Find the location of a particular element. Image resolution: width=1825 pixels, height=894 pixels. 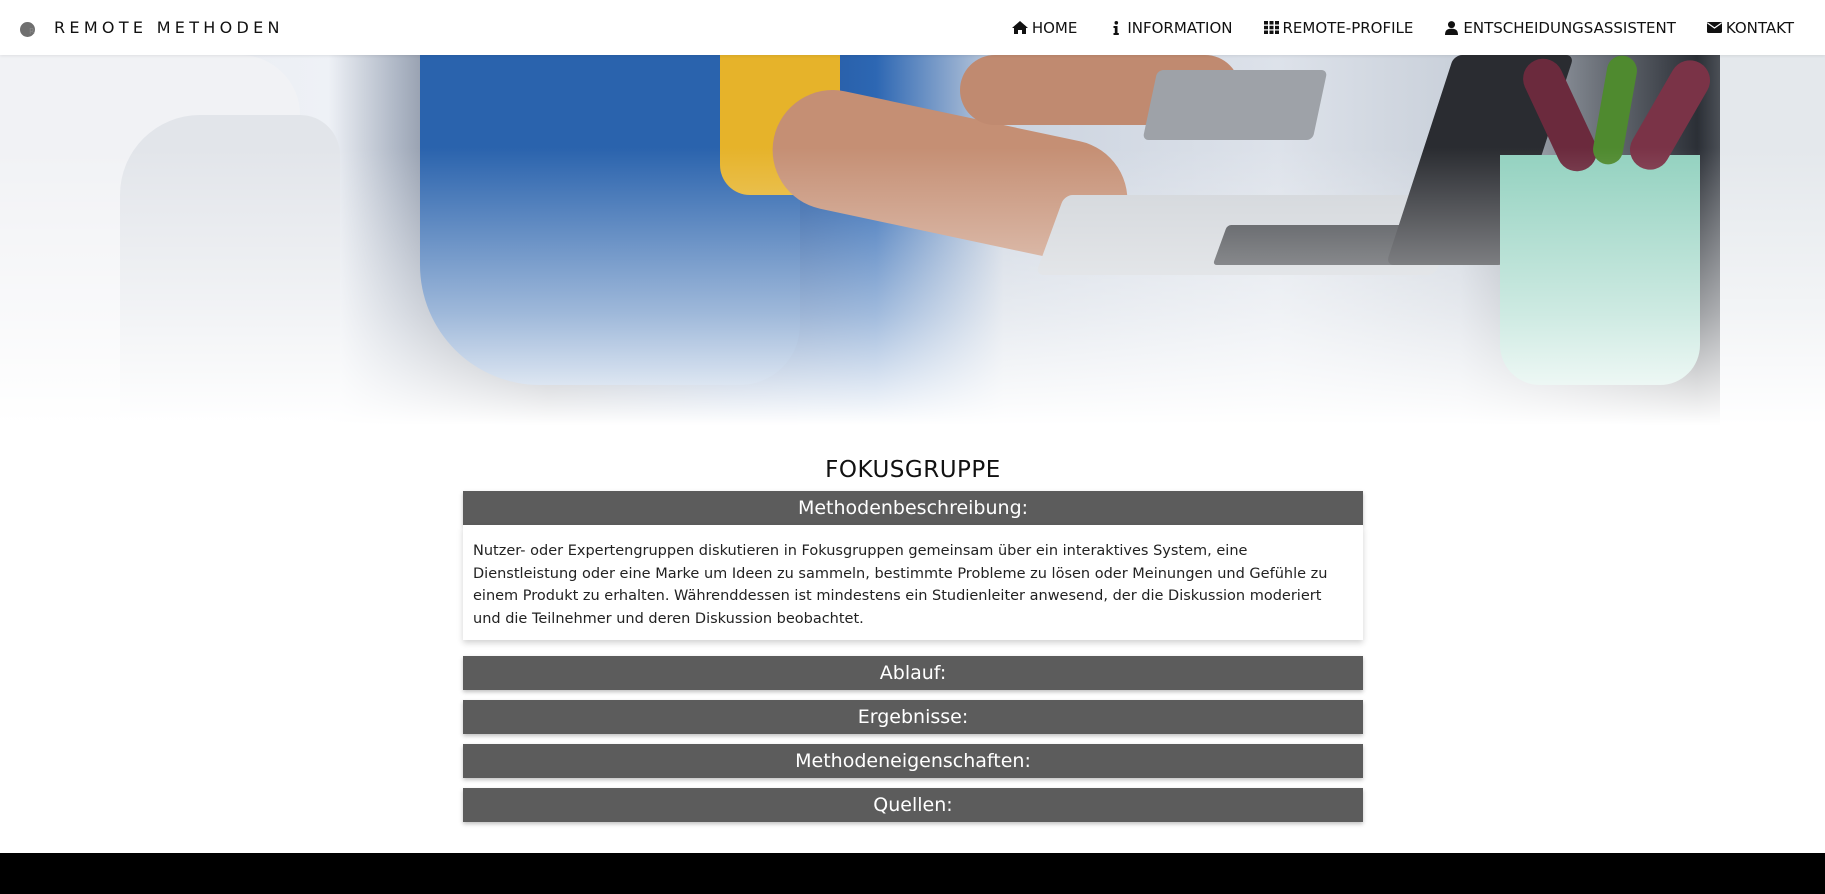

nav-item-remote-profile: REMOTE-PROFILE is located at coordinates (1338, 27).